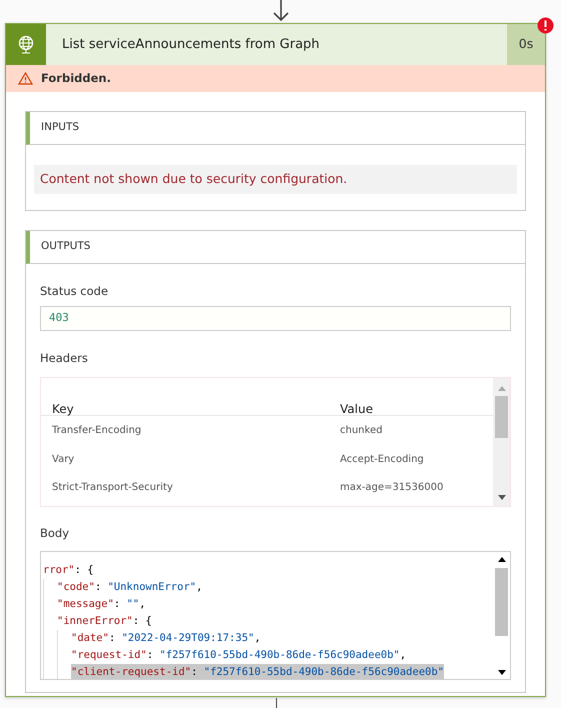 The image size is (561, 708). Describe the element at coordinates (26, 44) in the screenshot. I see `globe-icon` at that location.